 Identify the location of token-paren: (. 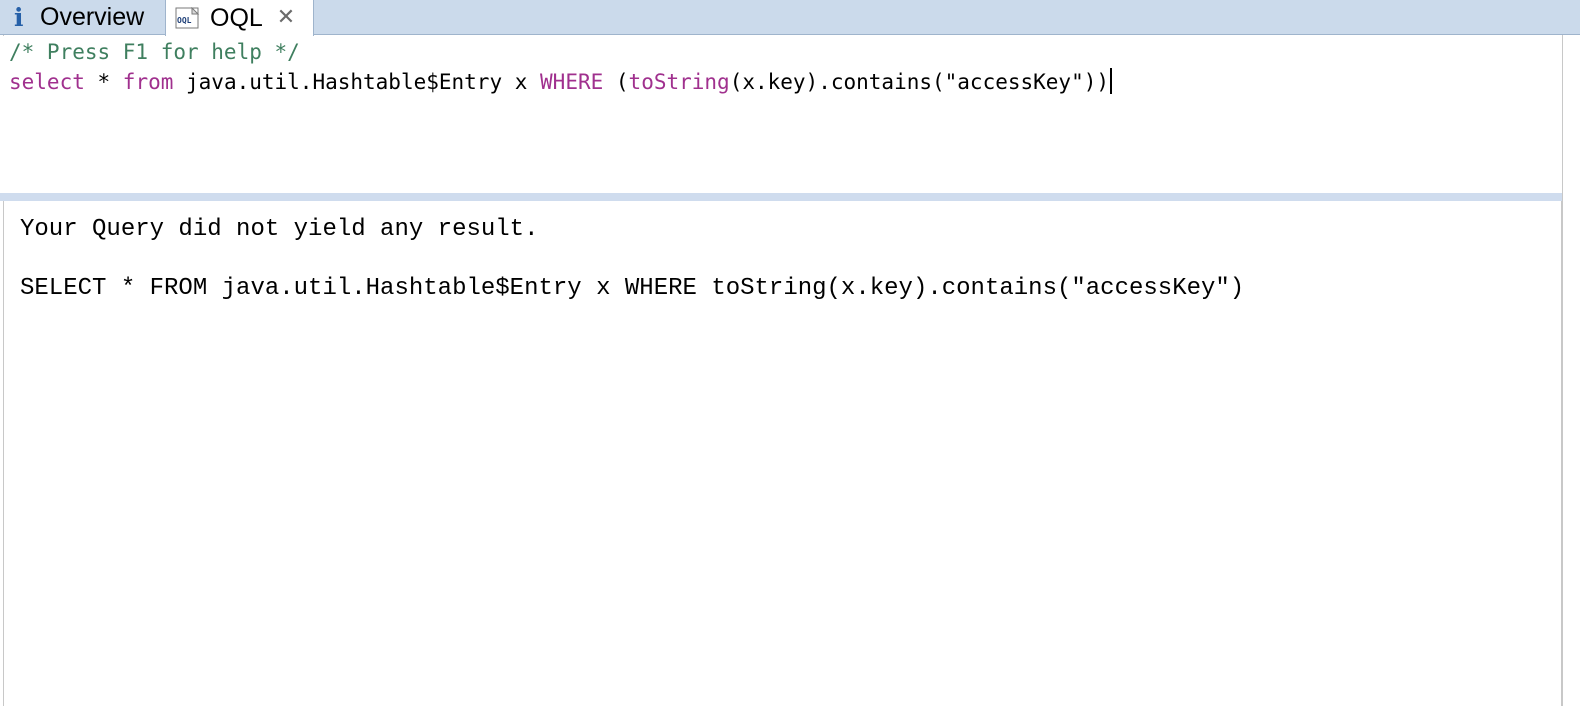
(616, 82).